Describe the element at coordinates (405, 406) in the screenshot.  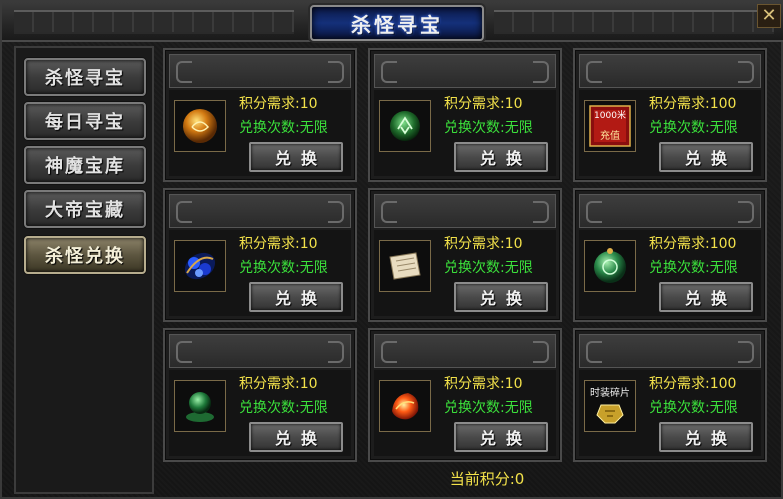
I see `fire-crystal-icon` at that location.